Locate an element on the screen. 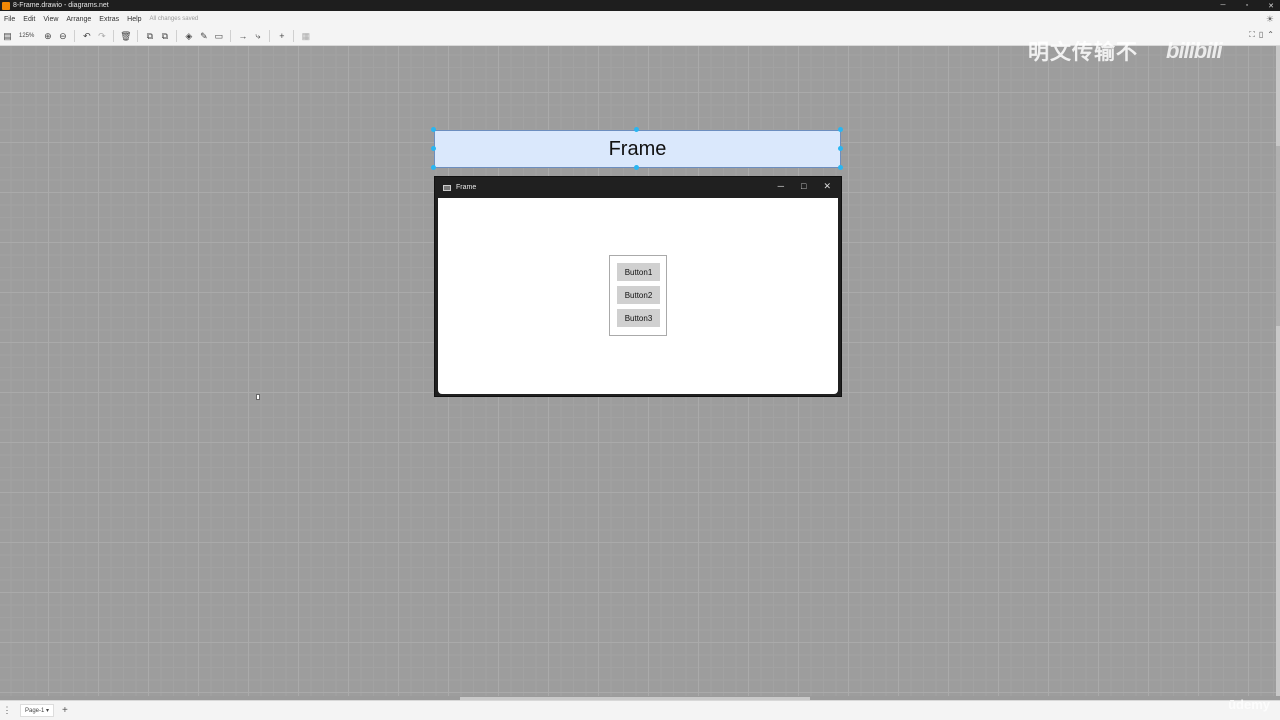 This screenshot has width=1280, height=720. view-controls: ⛶ ▯ ⌃ is located at coordinates (1261, 35).